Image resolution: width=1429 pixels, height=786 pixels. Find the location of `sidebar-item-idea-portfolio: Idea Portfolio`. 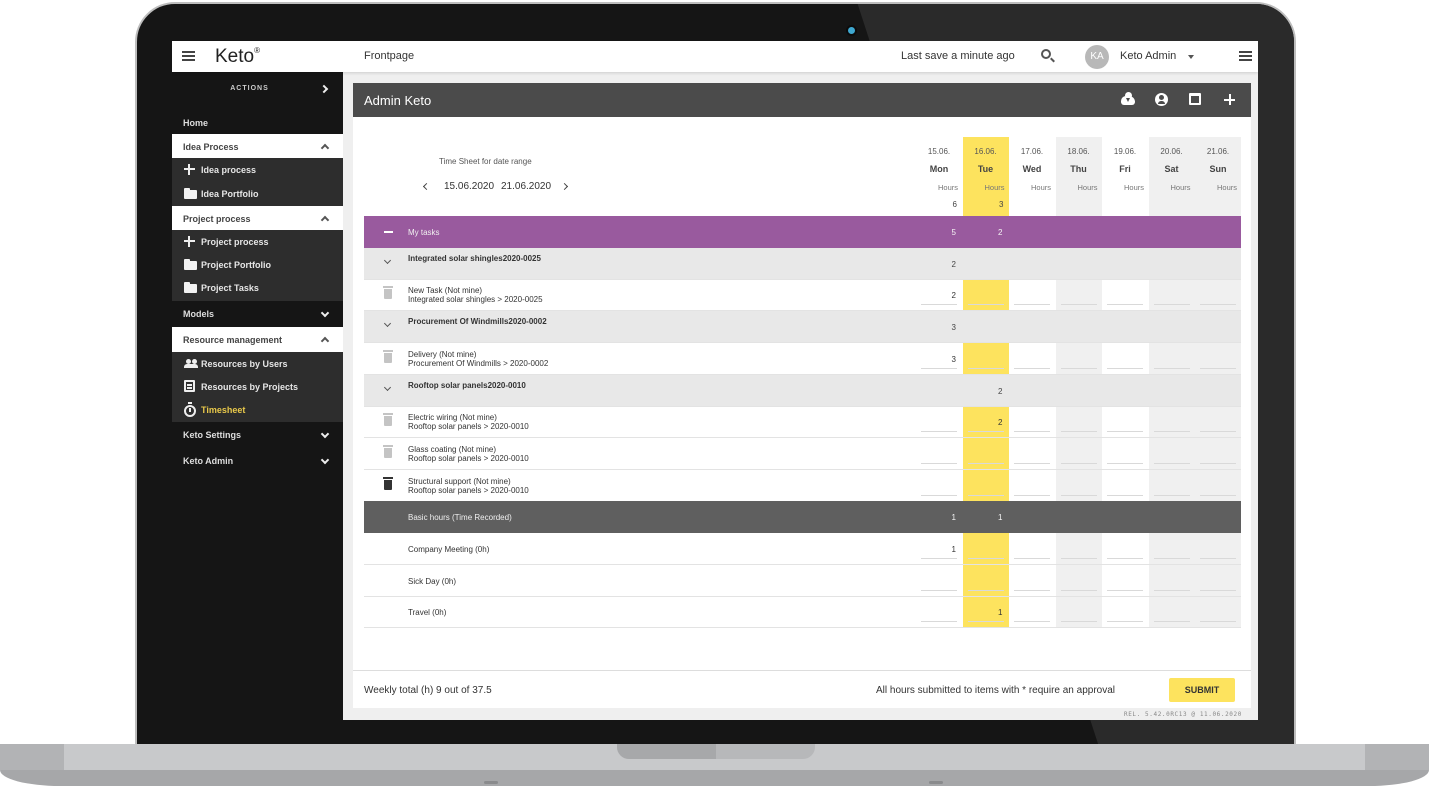

sidebar-item-idea-portfolio: Idea Portfolio is located at coordinates (257, 193).